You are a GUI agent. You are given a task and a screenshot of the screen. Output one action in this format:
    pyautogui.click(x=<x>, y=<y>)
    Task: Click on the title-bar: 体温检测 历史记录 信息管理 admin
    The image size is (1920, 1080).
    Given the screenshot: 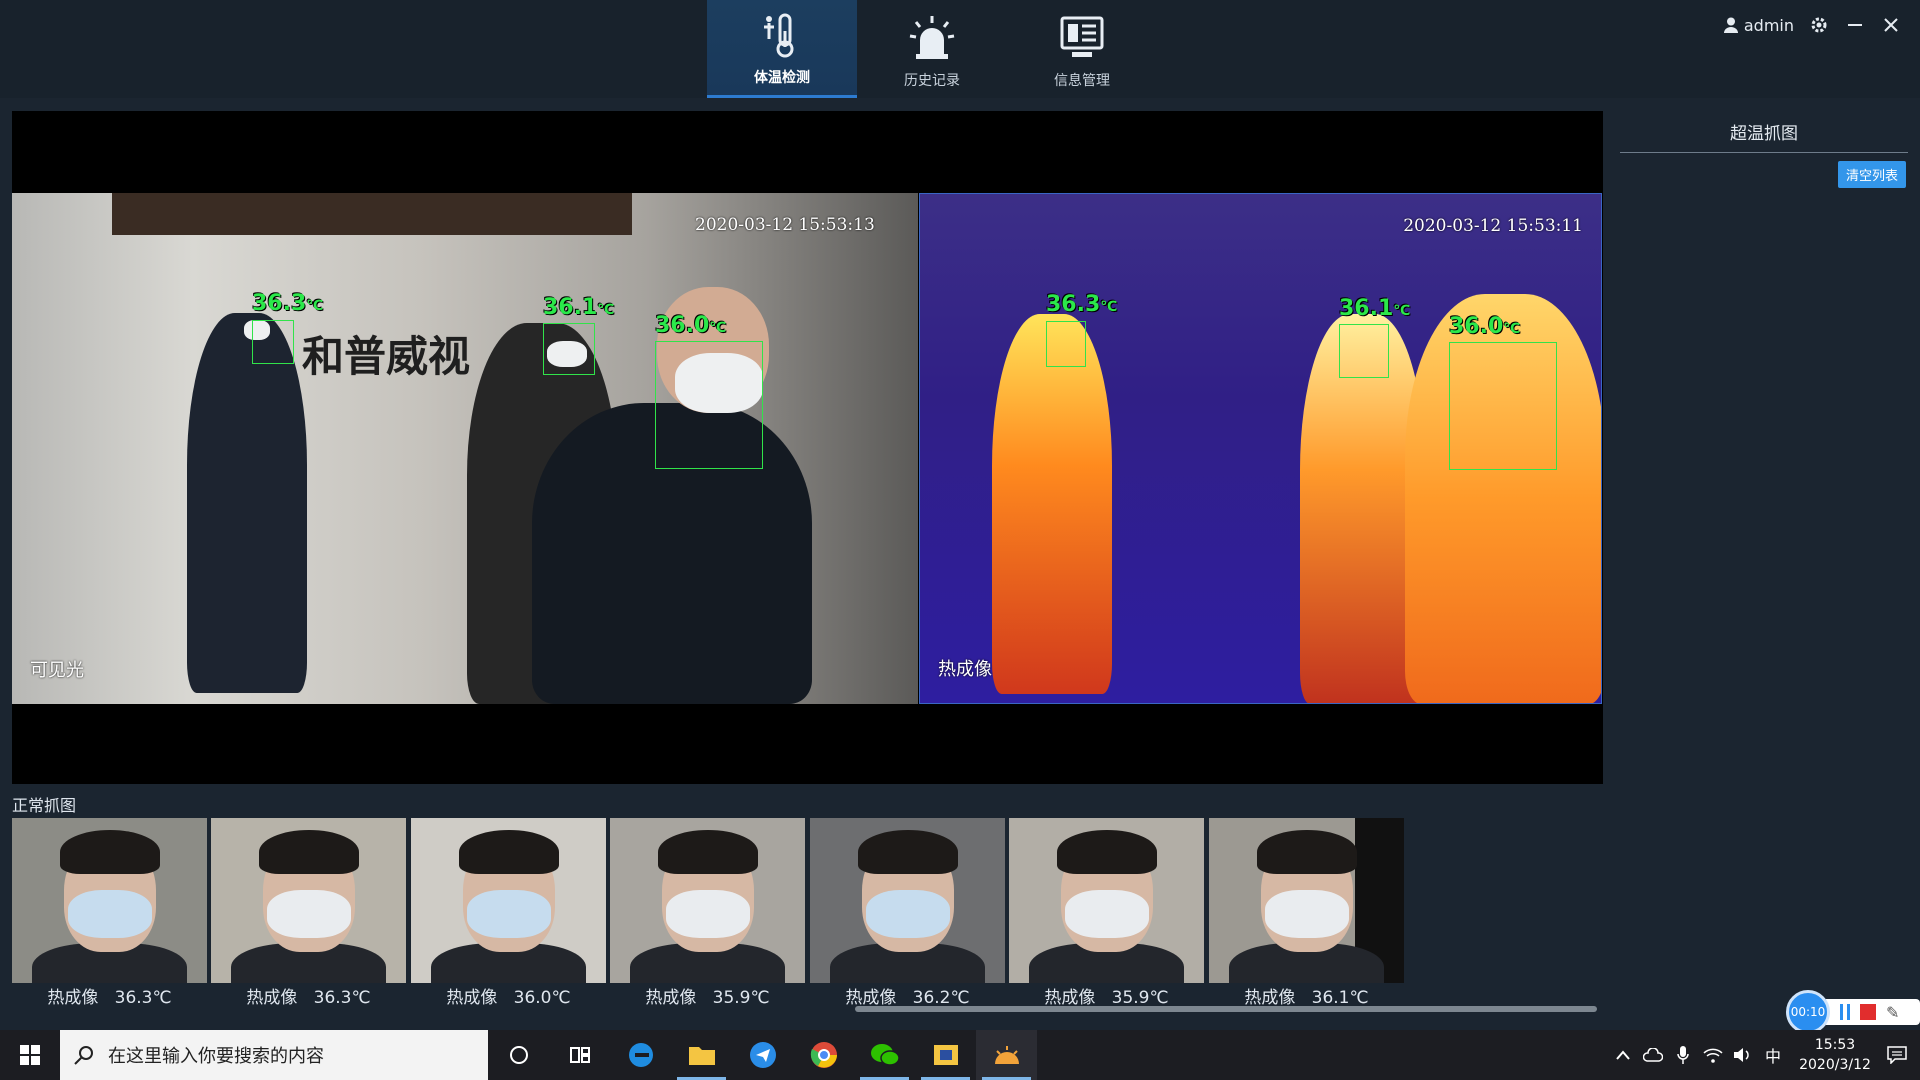 What is the action you would take?
    pyautogui.click(x=960, y=49)
    